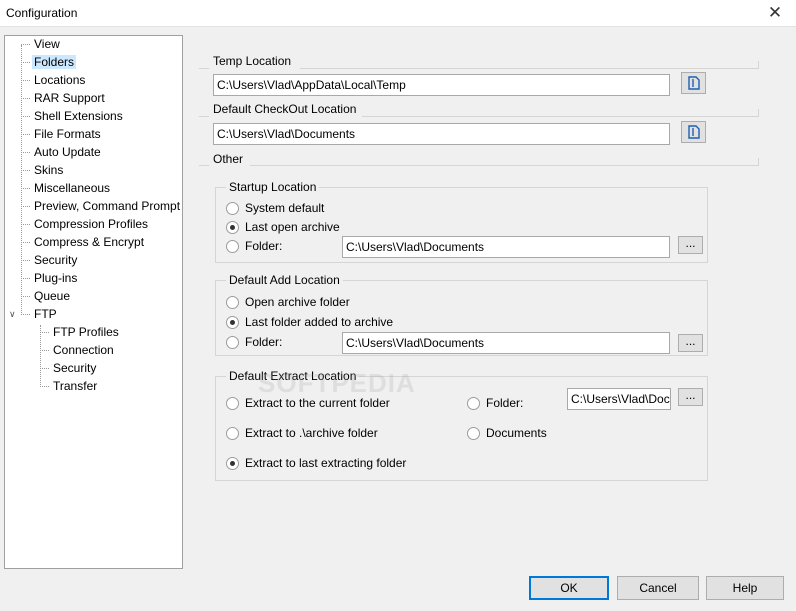 Image resolution: width=796 pixels, height=611 pixels. What do you see at coordinates (337, 383) in the screenshot?
I see `softpedia-watermark: SOFTPEDIA` at bounding box center [337, 383].